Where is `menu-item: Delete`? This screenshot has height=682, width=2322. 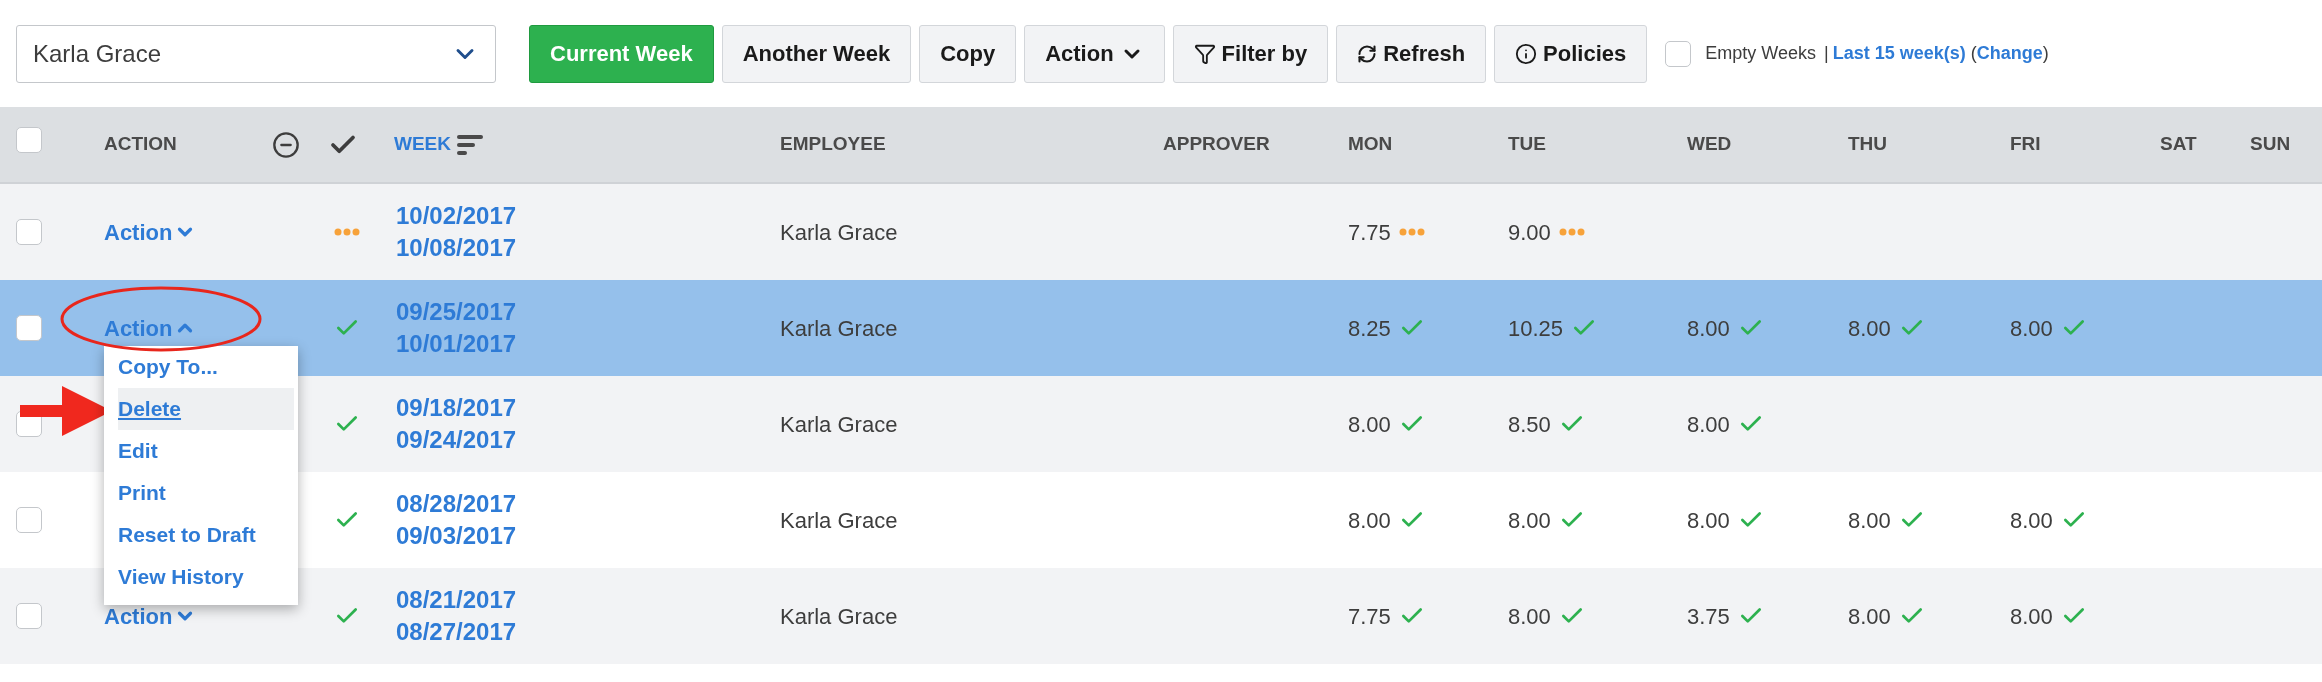 menu-item: Delete is located at coordinates (206, 409).